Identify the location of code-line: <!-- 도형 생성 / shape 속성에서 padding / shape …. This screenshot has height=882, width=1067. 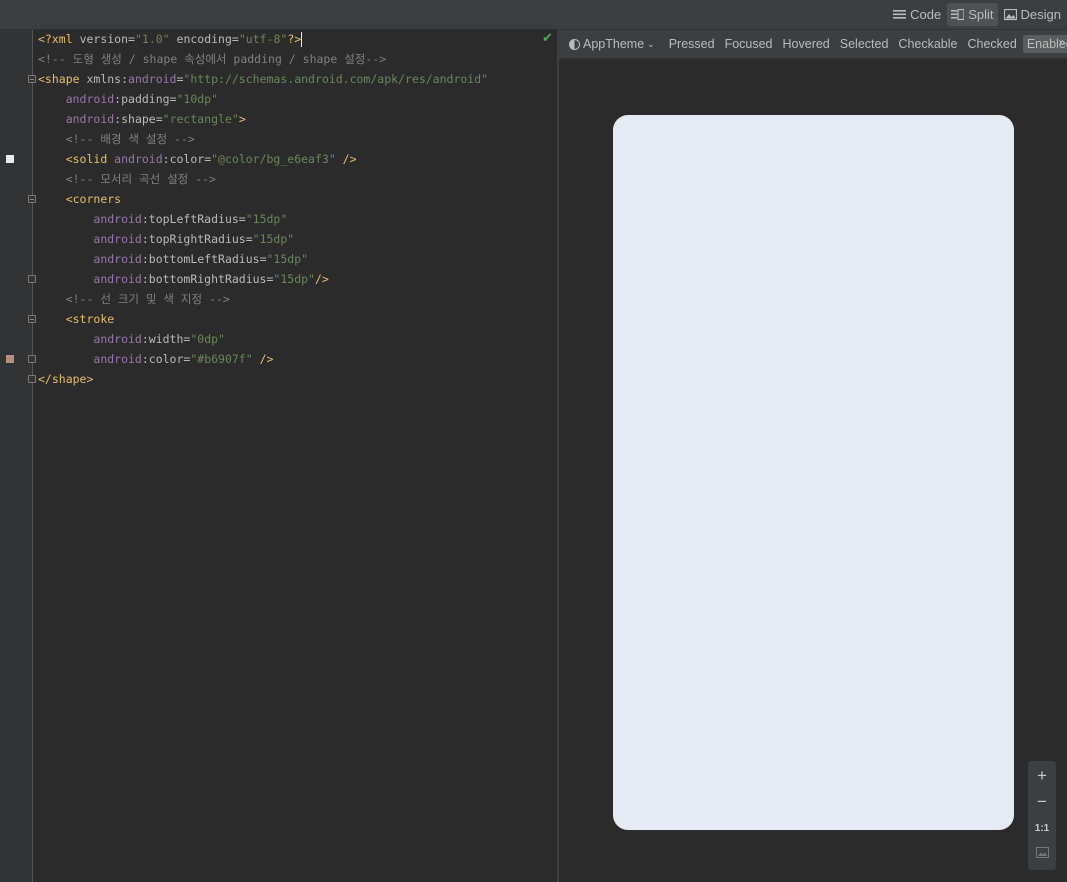
(212, 59).